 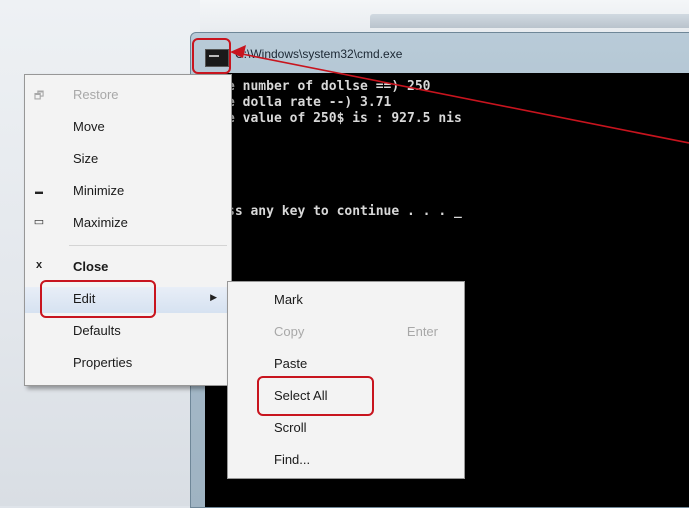 I want to click on menu-item-close: x Close, so click(x=128, y=268).